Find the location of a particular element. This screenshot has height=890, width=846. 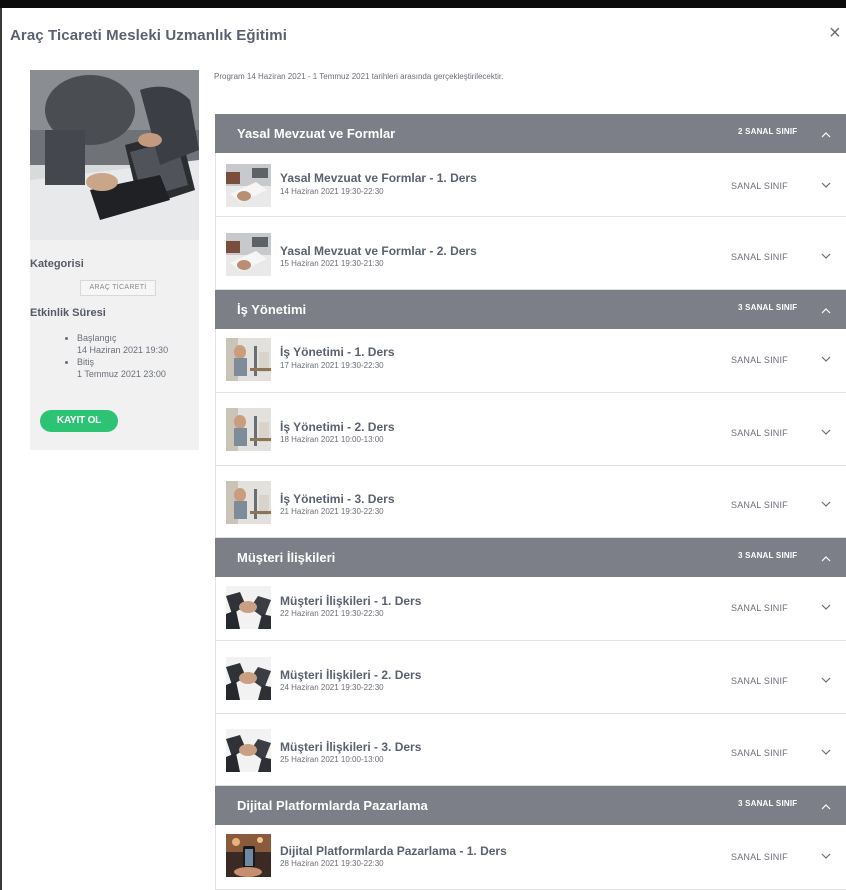

lesson-date: 21 Haziran 2021 19:30-22:30 is located at coordinates (332, 511).